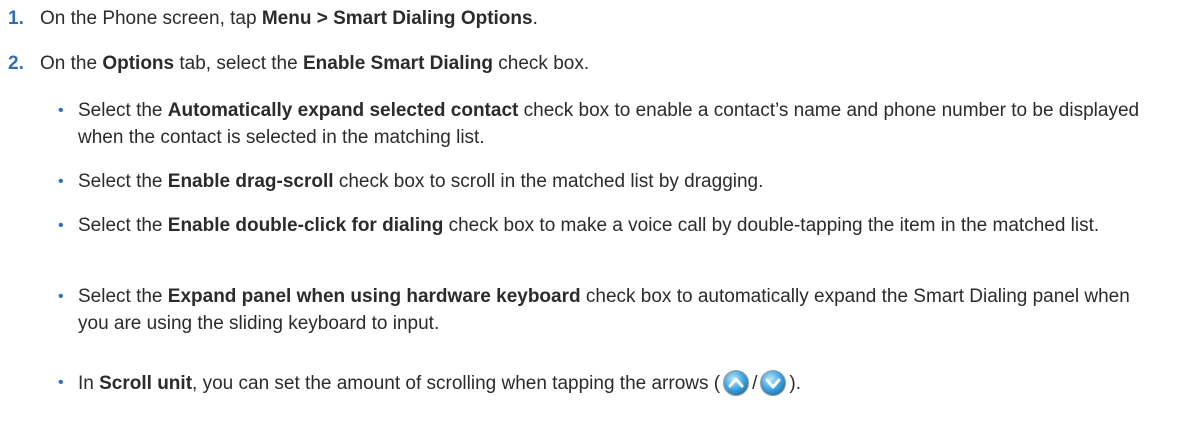 This screenshot has height=426, width=1185. Describe the element at coordinates (16, 63) in the screenshot. I see `step-number: 2.` at that location.